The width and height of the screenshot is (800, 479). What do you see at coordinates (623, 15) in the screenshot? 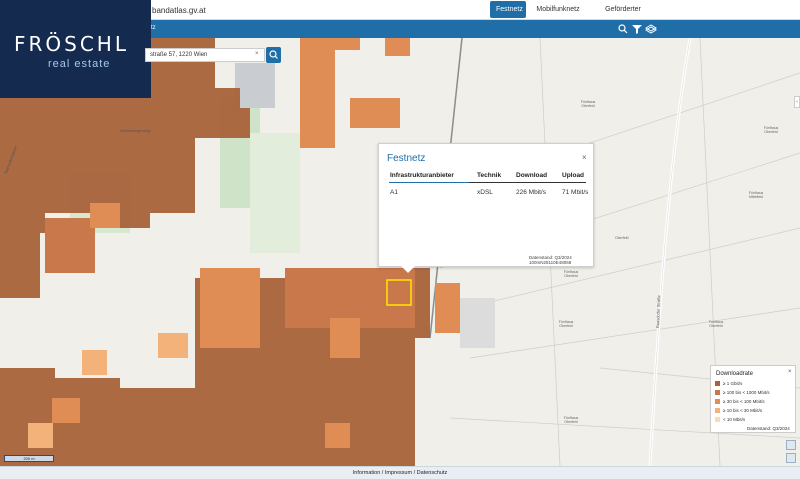
I see `tab-gefoerderter-ausbau: Geförderter Ausbau` at bounding box center [623, 15].